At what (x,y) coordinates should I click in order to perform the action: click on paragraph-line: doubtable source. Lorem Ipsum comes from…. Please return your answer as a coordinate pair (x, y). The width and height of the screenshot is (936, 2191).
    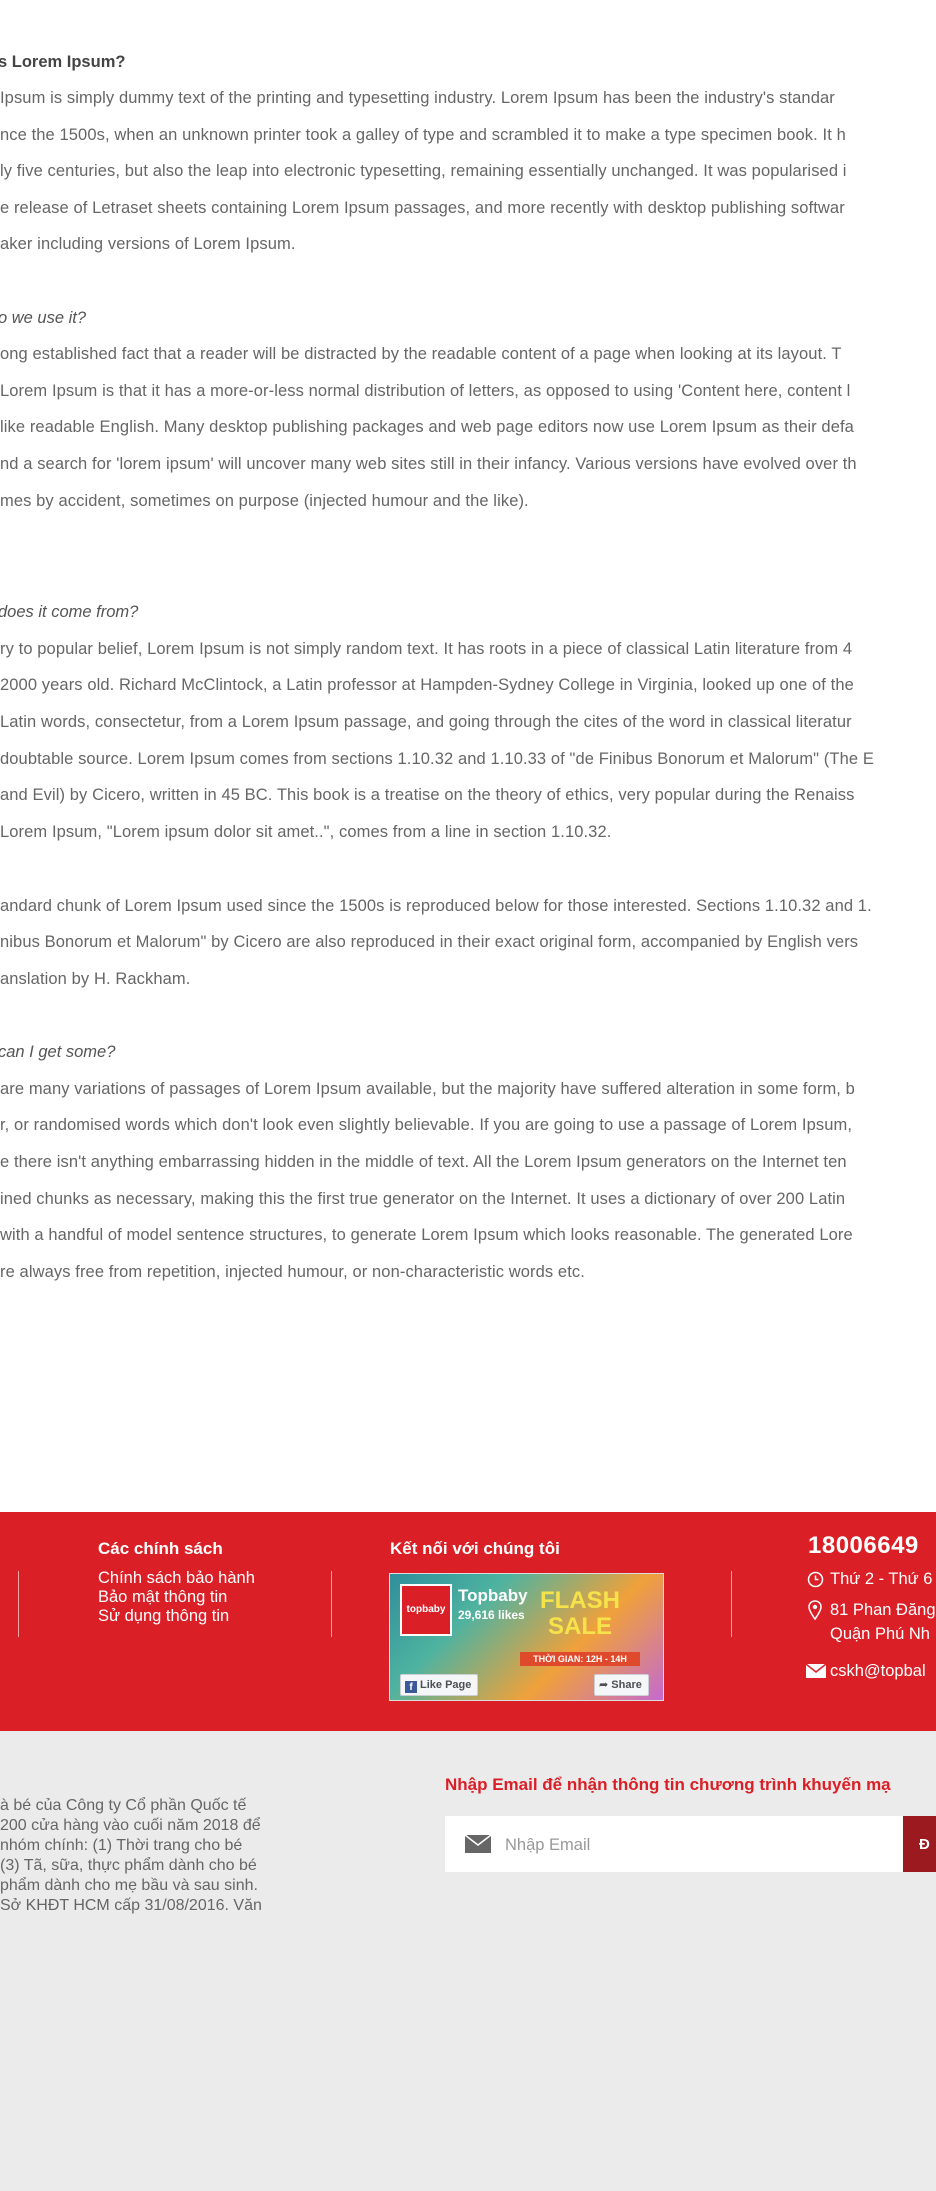
    Looking at the image, I should click on (437, 759).